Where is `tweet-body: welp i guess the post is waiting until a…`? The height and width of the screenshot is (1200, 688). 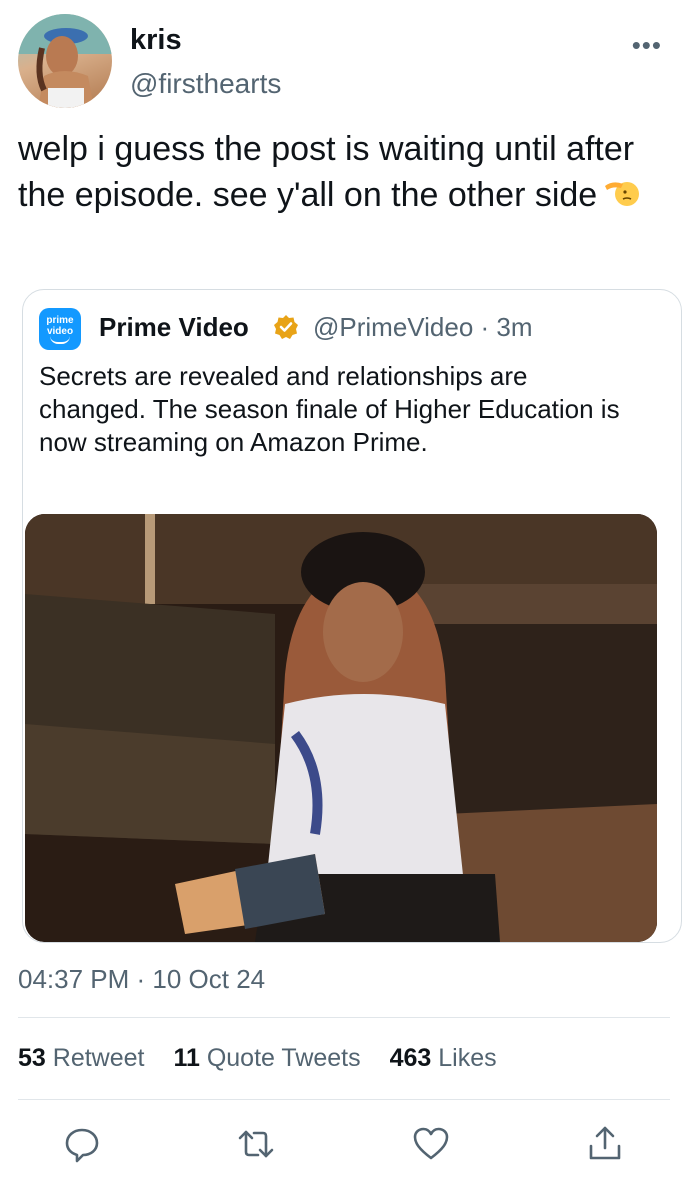
tweet-body: welp i guess the post is waiting until a… is located at coordinates (326, 172).